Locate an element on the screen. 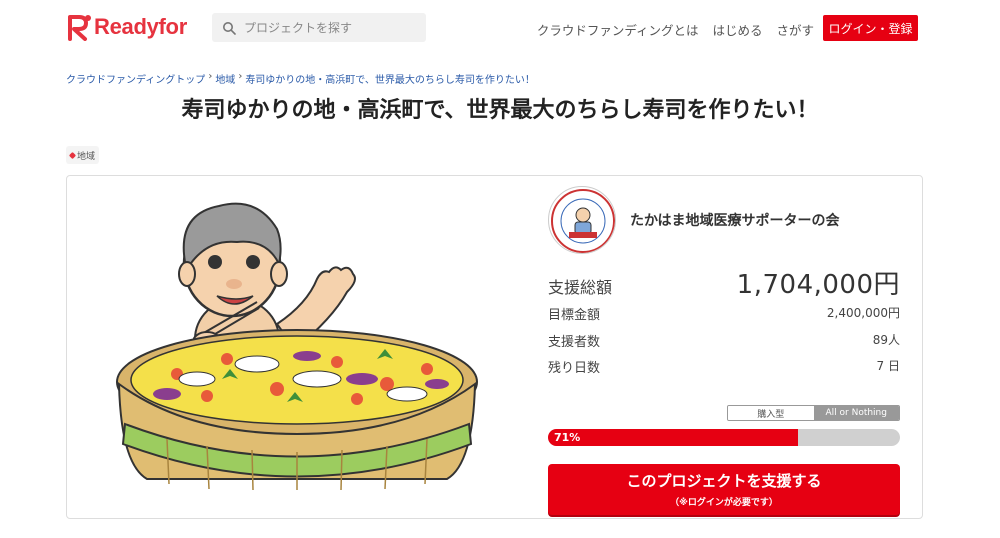  tag-icon is located at coordinates (72, 155).